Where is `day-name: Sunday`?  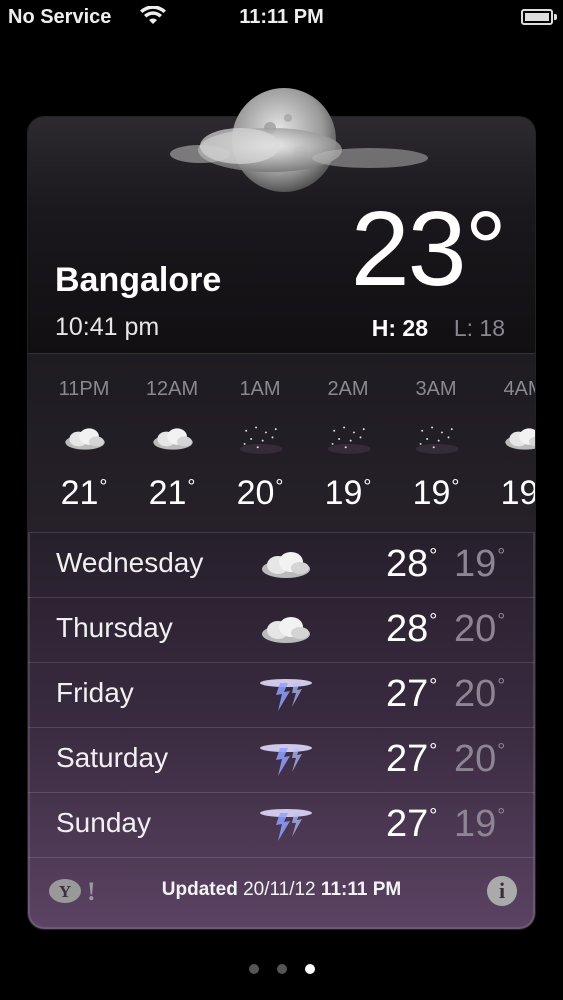
day-name: Sunday is located at coordinates (103, 822).